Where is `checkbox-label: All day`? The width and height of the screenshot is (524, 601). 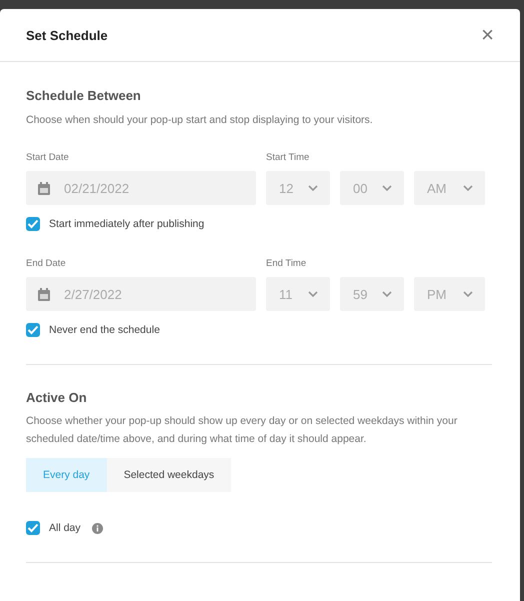
checkbox-label: All day is located at coordinates (65, 528).